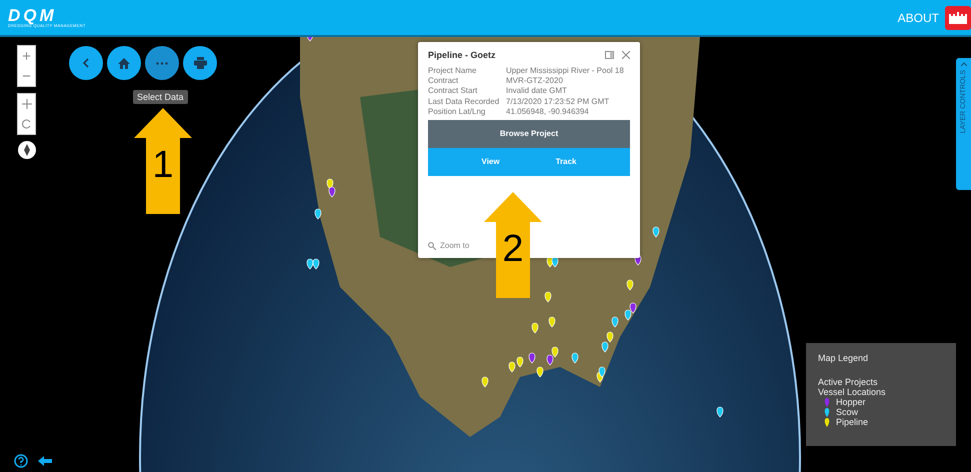 The image size is (971, 472). I want to click on dock-icon, so click(609, 55).